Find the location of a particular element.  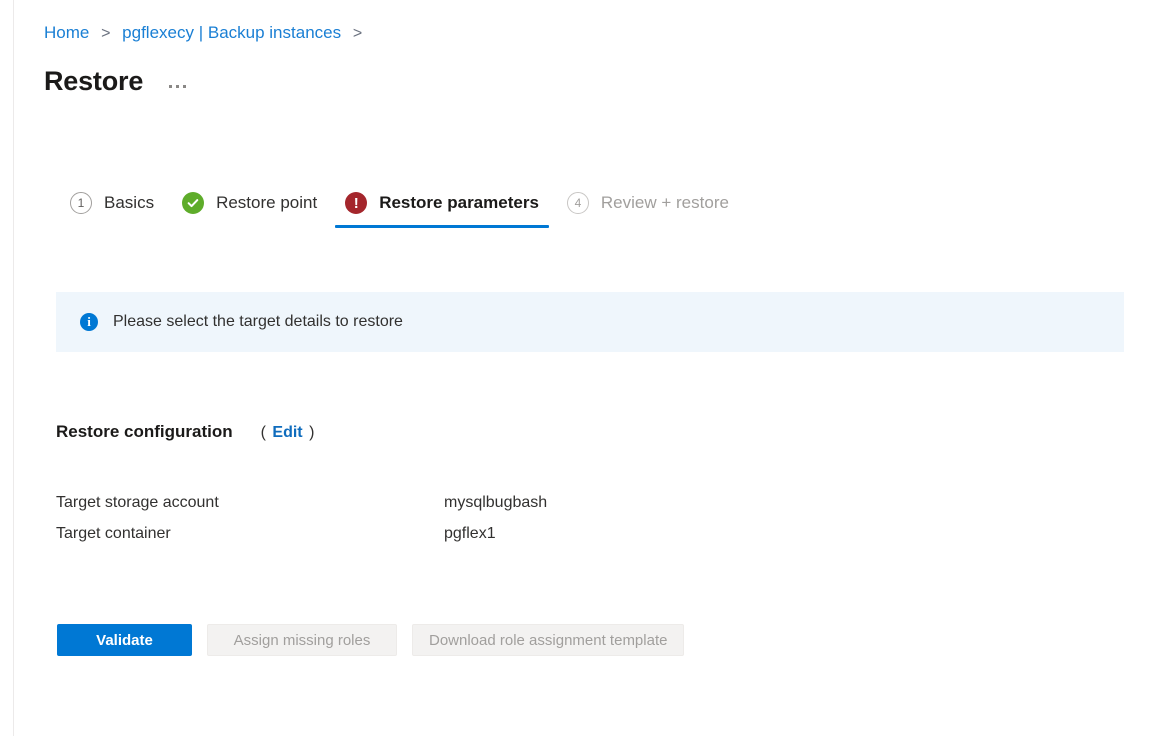

edit-link: Edit is located at coordinates (287, 432).